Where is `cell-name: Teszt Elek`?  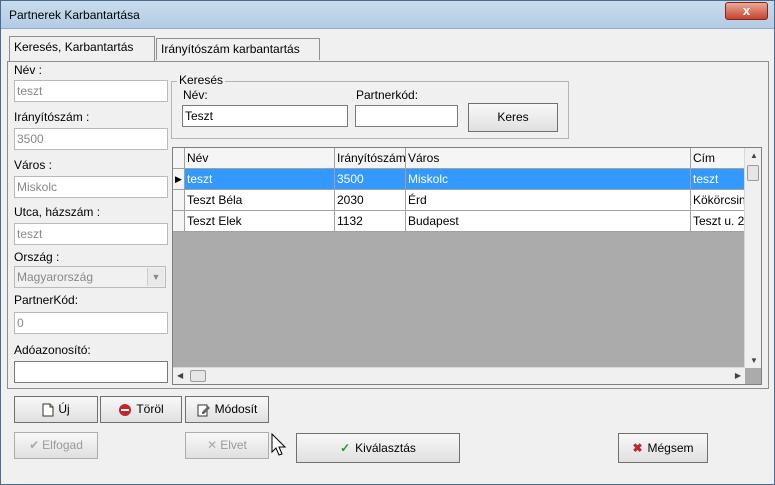 cell-name: Teszt Elek is located at coordinates (260, 221).